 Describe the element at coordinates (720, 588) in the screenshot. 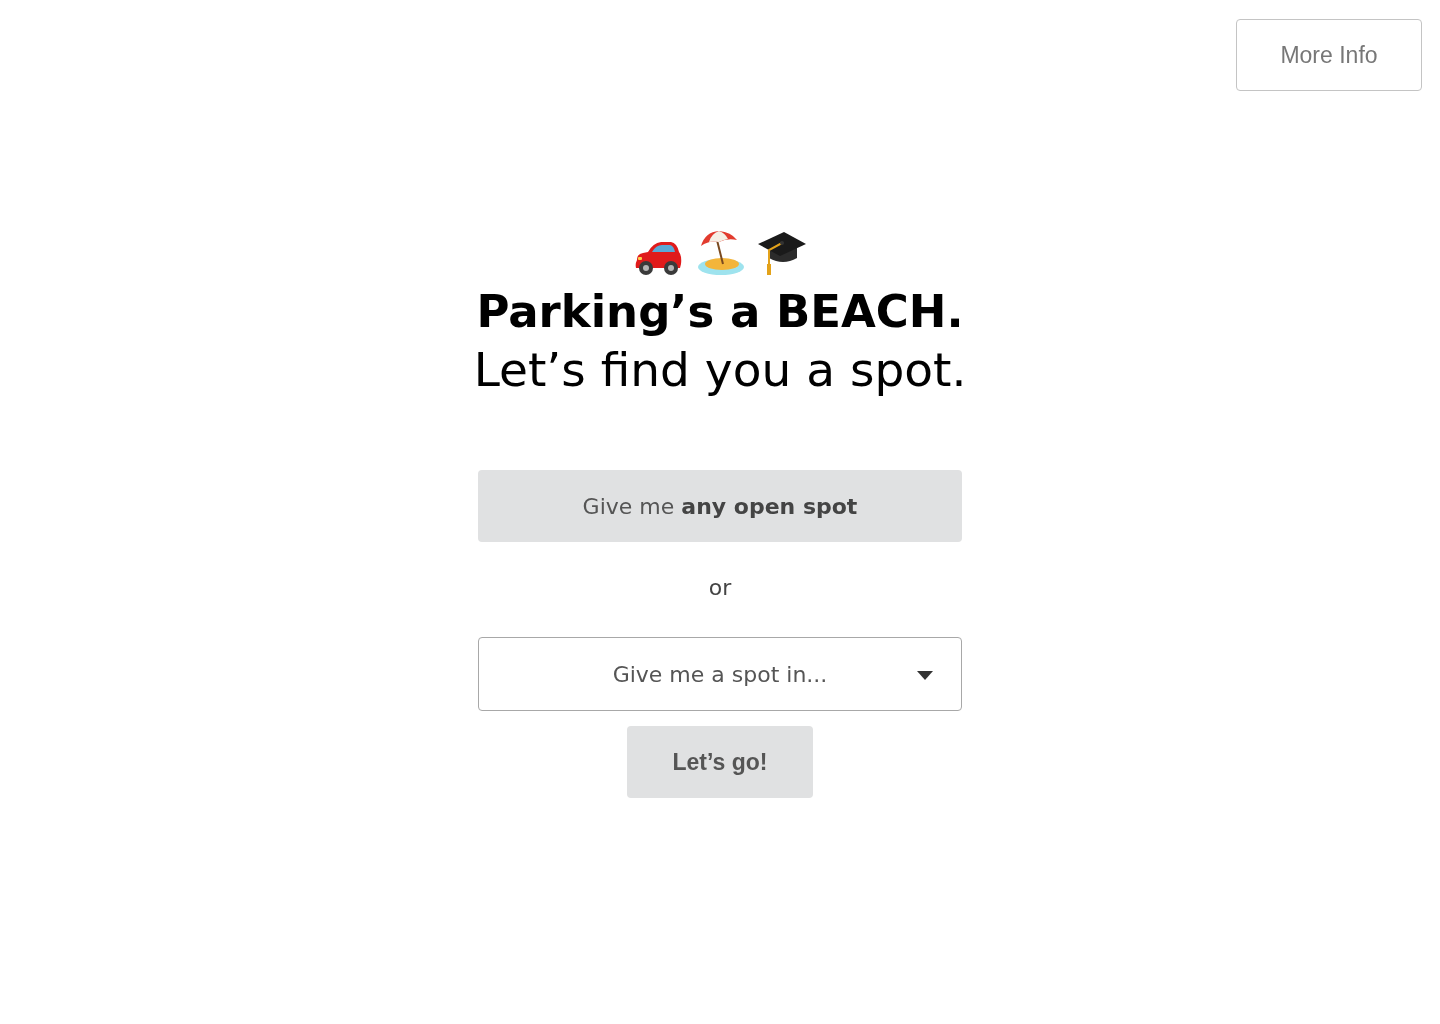

I see `or-separator: or` at that location.